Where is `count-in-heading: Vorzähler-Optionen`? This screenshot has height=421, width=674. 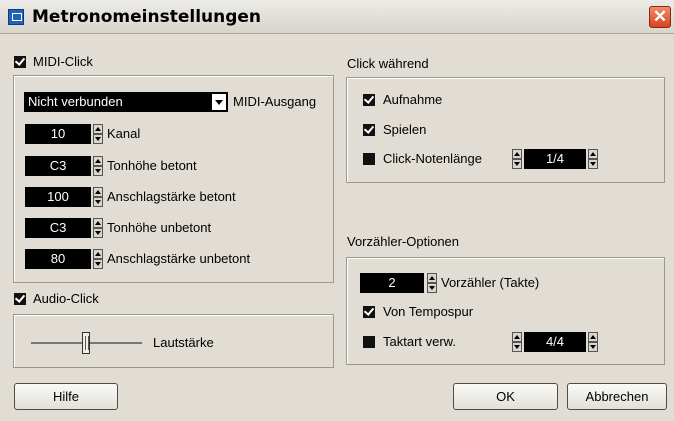 count-in-heading: Vorzähler-Optionen is located at coordinates (403, 241).